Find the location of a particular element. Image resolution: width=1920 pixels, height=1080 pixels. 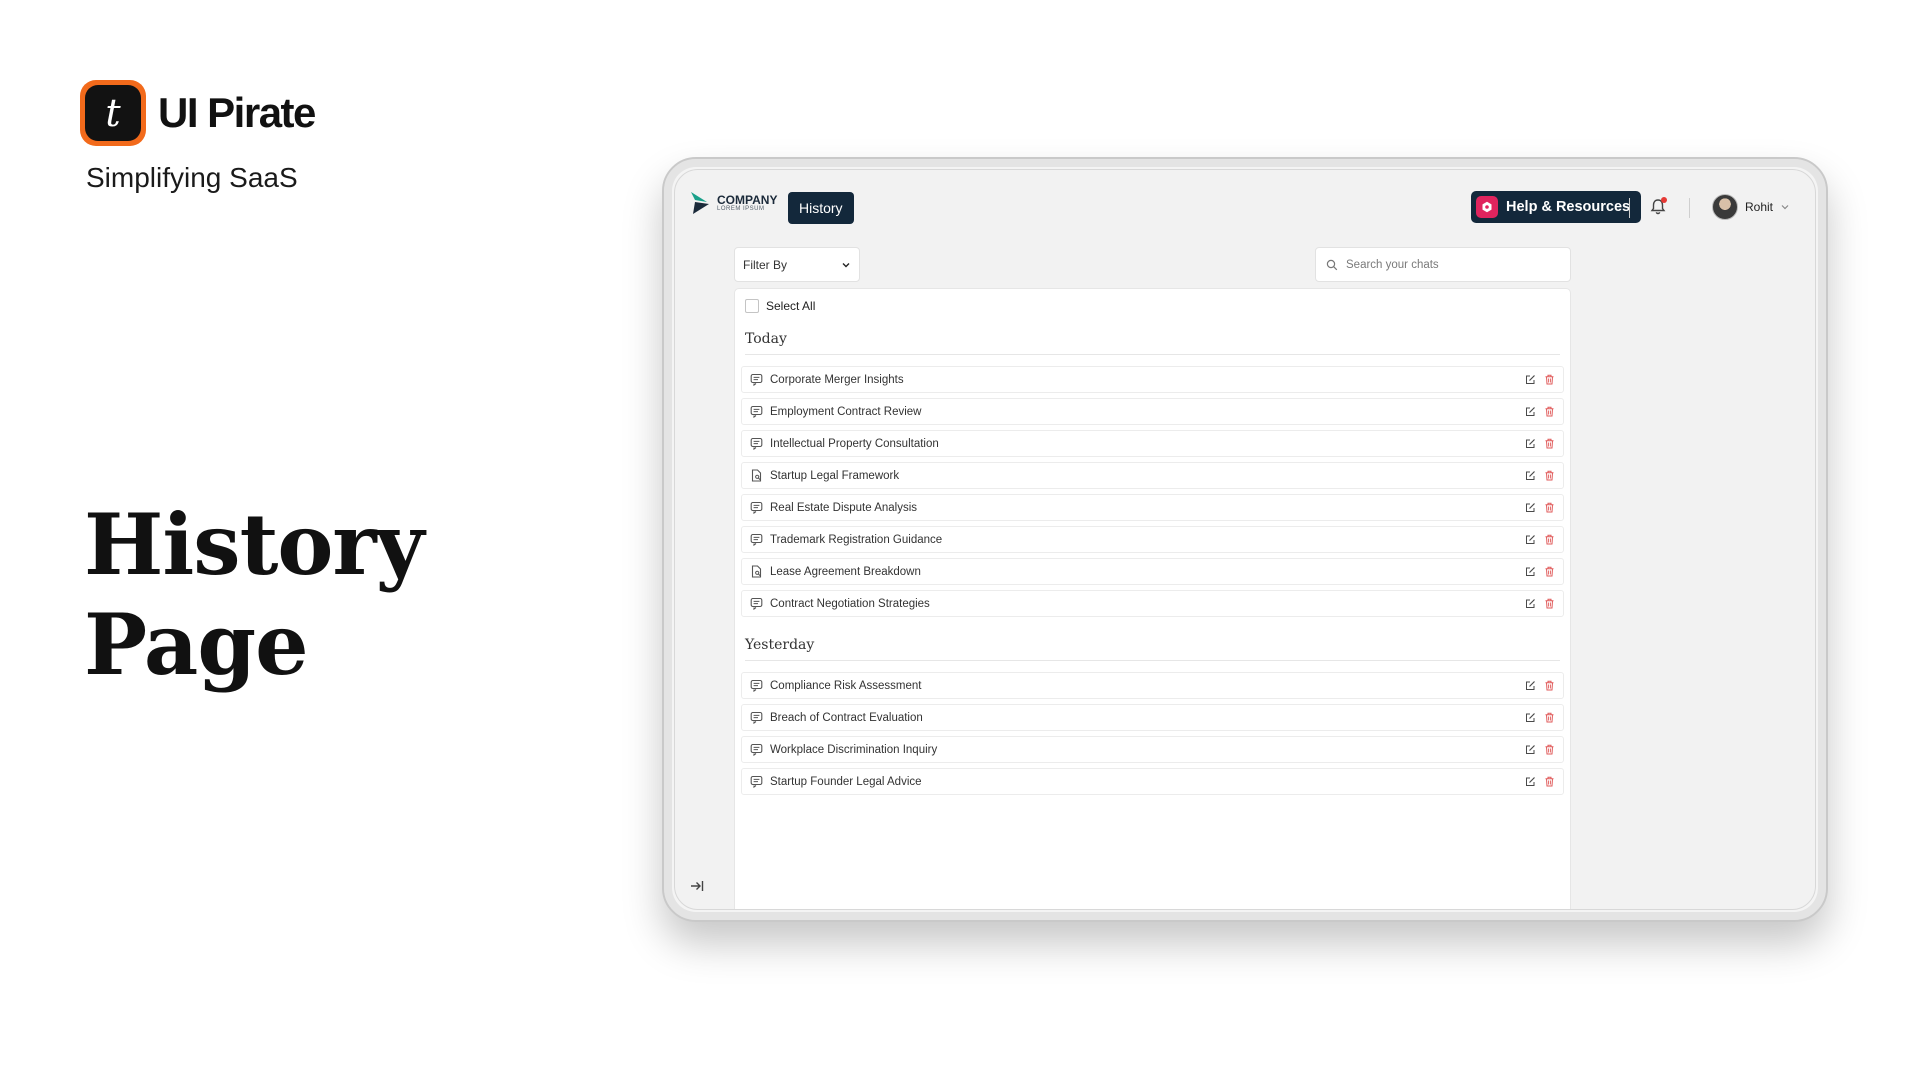

company-logo: COMPANY LOREM IPSUM is located at coordinates (733, 203).